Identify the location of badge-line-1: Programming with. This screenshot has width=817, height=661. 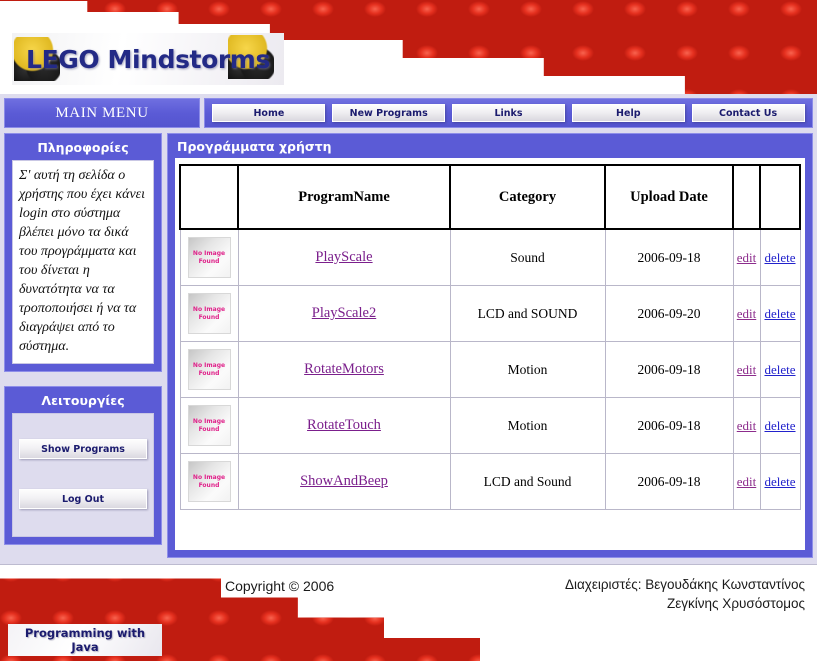
(85, 633).